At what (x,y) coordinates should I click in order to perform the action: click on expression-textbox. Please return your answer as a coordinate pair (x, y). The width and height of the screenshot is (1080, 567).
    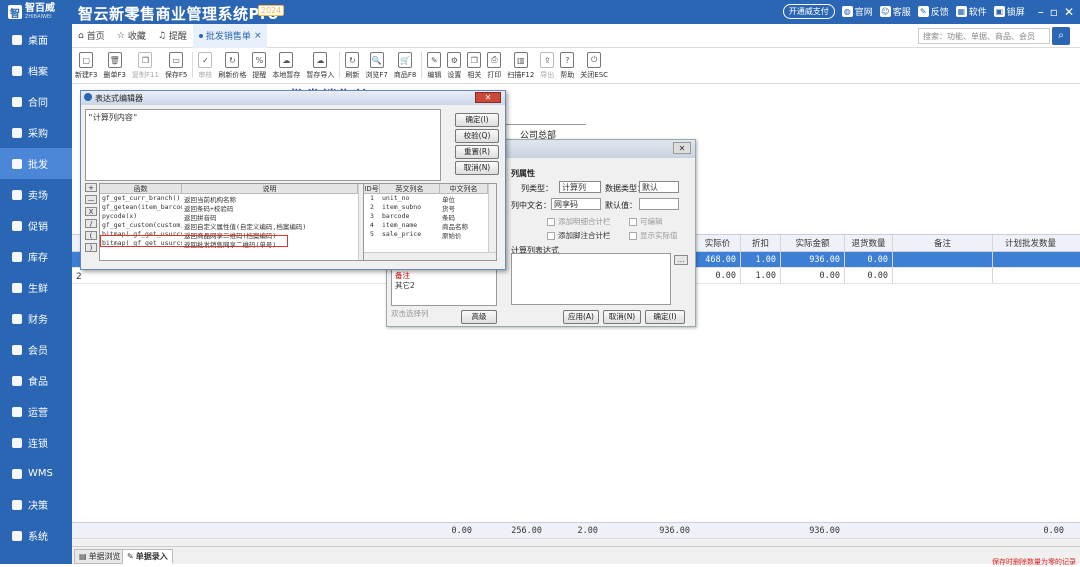
    Looking at the image, I should click on (591, 279).